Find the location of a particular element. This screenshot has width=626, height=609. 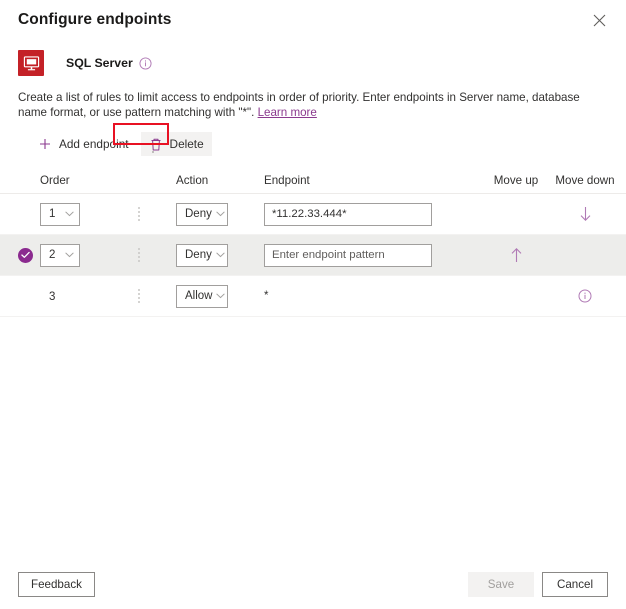

resource-info-icon is located at coordinates (145, 63).